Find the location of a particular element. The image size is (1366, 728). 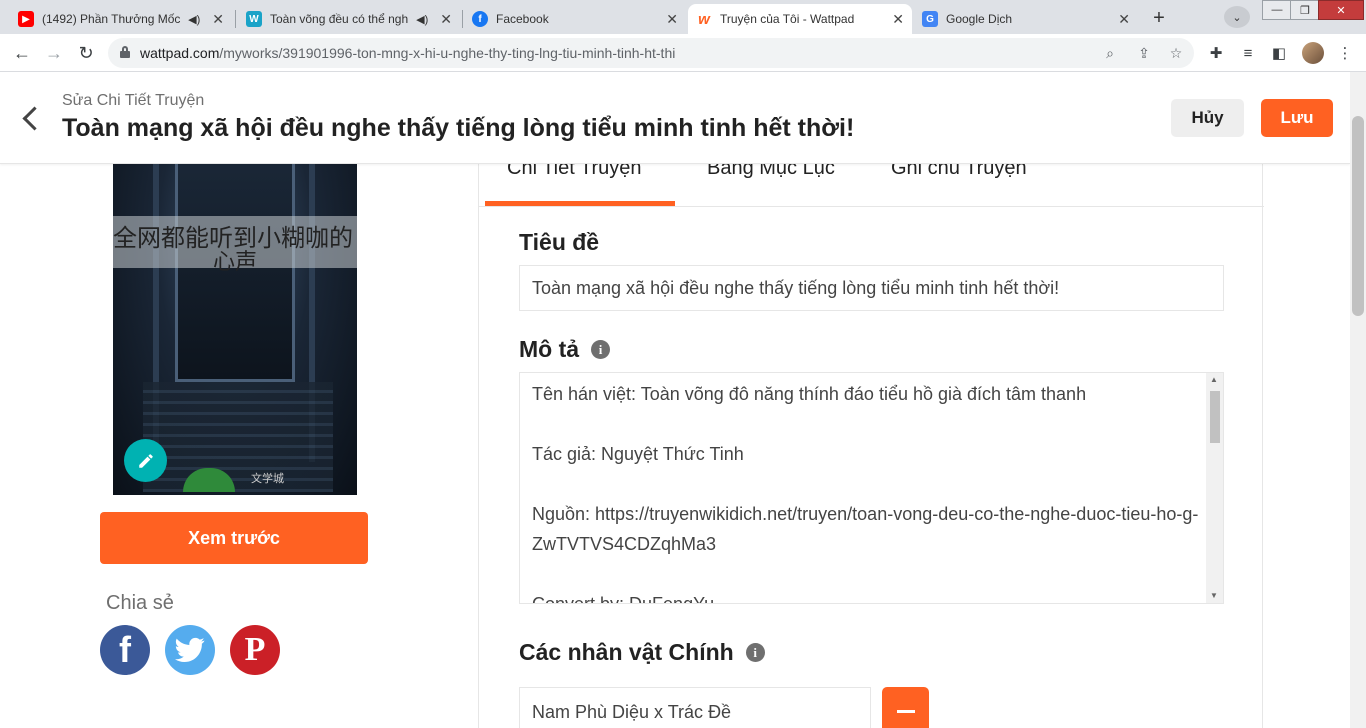

title-label: Tiêu đề is located at coordinates (559, 242).